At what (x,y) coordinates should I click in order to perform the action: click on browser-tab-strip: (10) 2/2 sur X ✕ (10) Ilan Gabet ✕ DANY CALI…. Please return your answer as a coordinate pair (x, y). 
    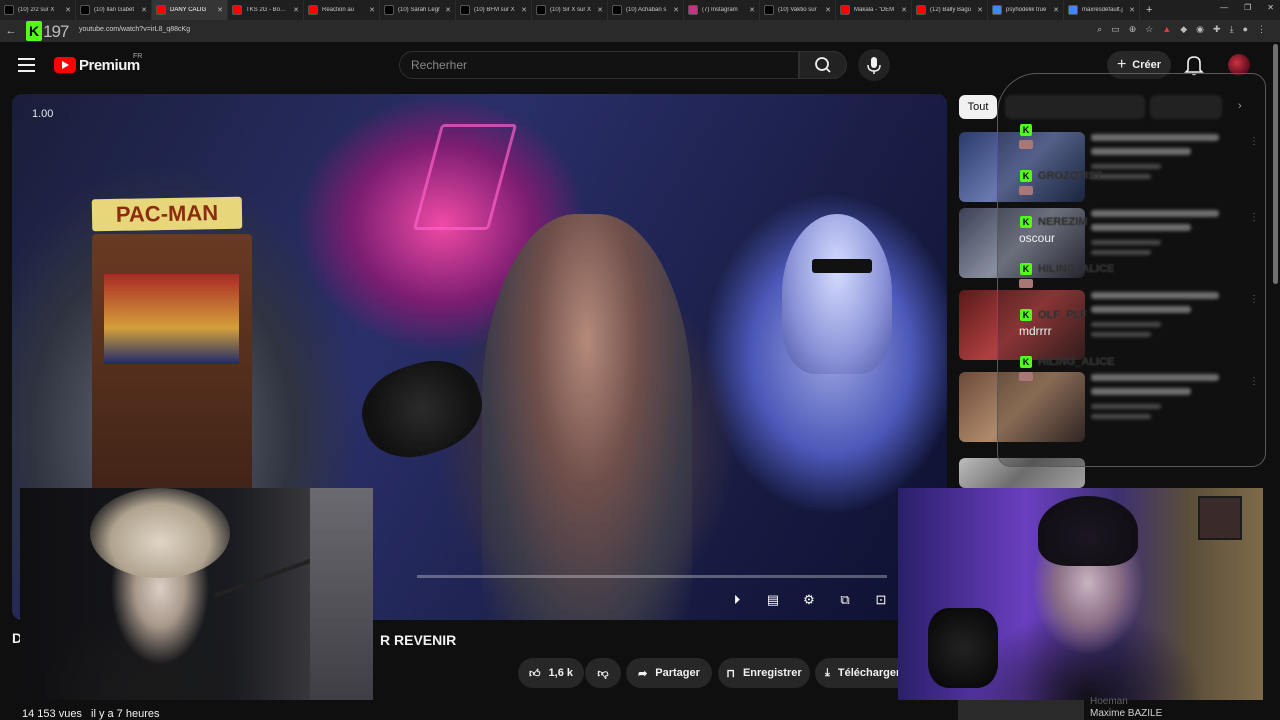
    Looking at the image, I should click on (640, 10).